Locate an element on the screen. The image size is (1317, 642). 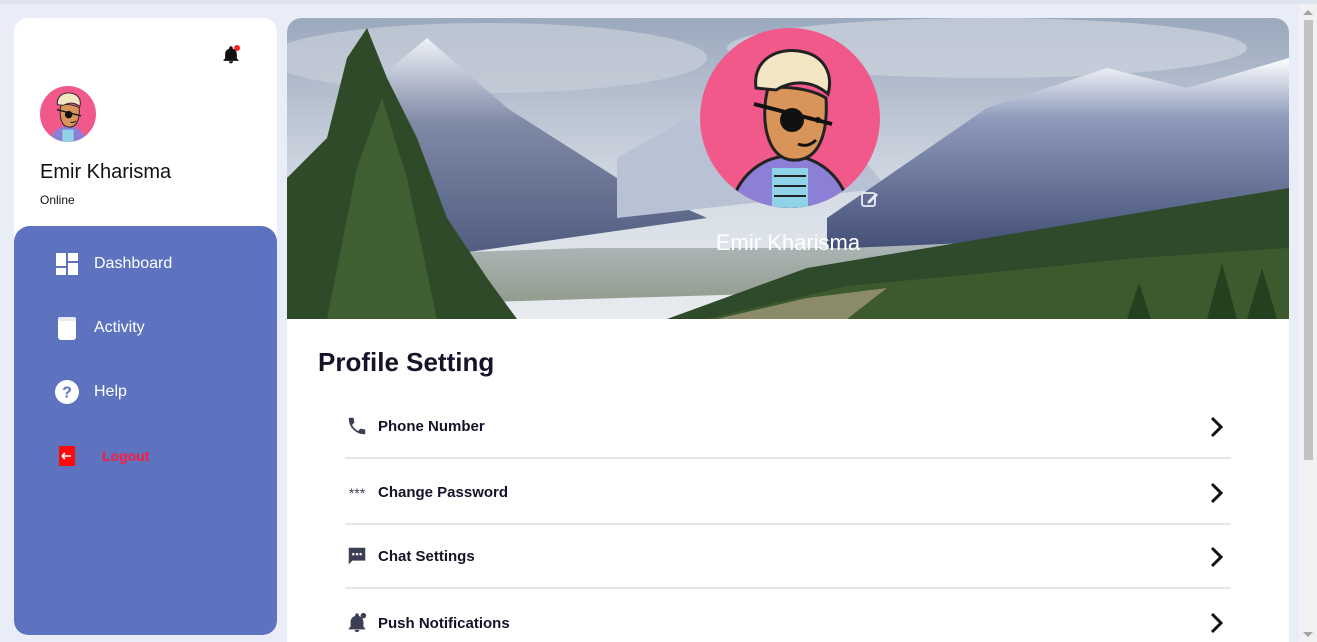
password-icon: *** is located at coordinates (357, 492).